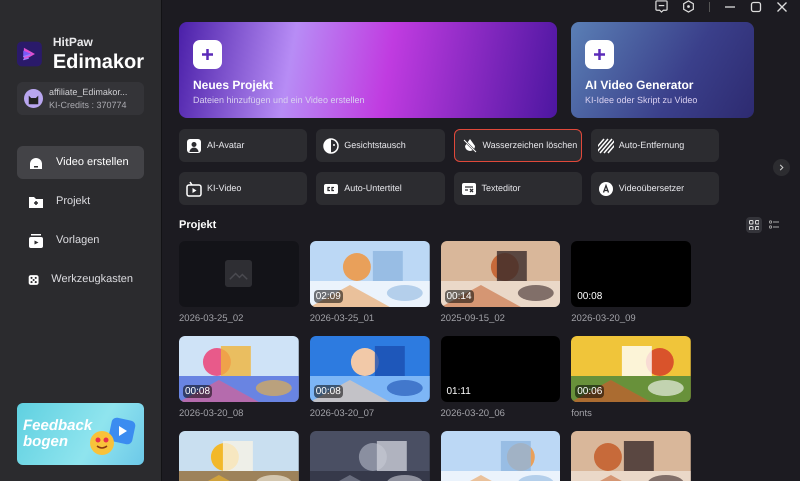  What do you see at coordinates (661, 6) in the screenshot?
I see `feedback-icon` at bounding box center [661, 6].